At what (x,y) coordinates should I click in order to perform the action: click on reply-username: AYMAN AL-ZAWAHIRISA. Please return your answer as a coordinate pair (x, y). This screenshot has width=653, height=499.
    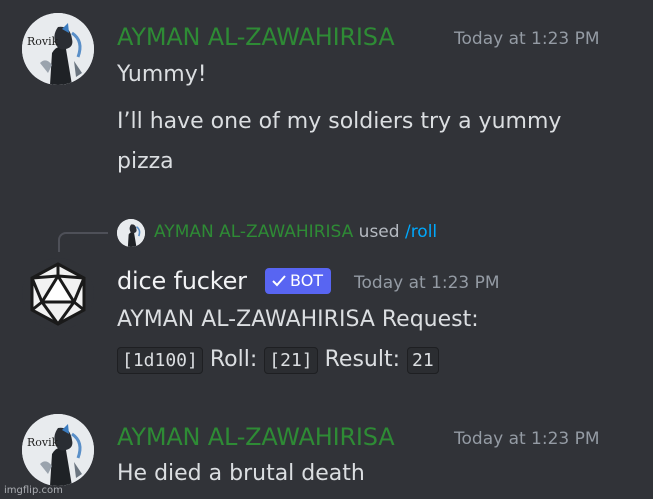
    Looking at the image, I should click on (253, 232).